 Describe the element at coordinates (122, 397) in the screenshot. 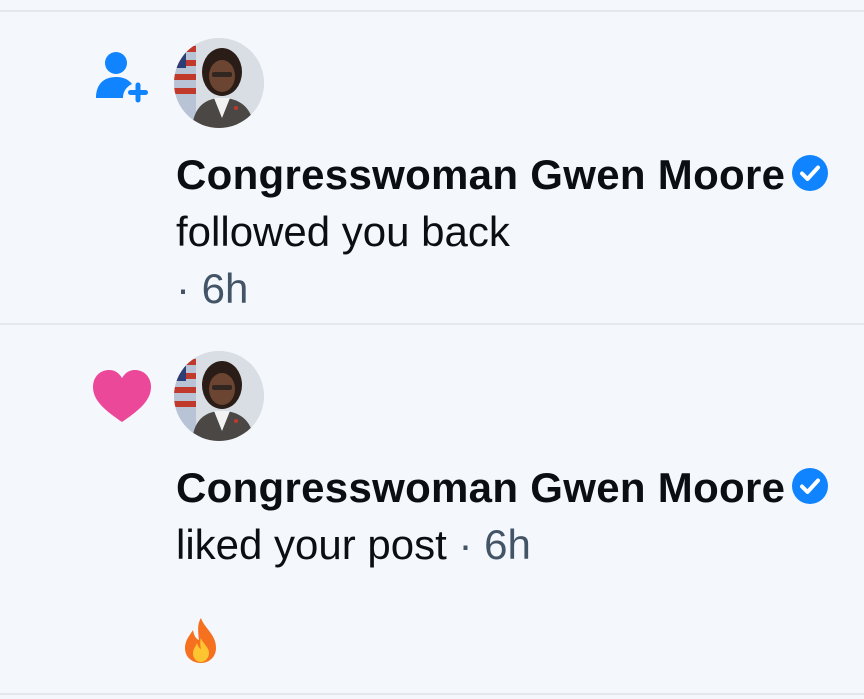

I see `heart-icon` at that location.